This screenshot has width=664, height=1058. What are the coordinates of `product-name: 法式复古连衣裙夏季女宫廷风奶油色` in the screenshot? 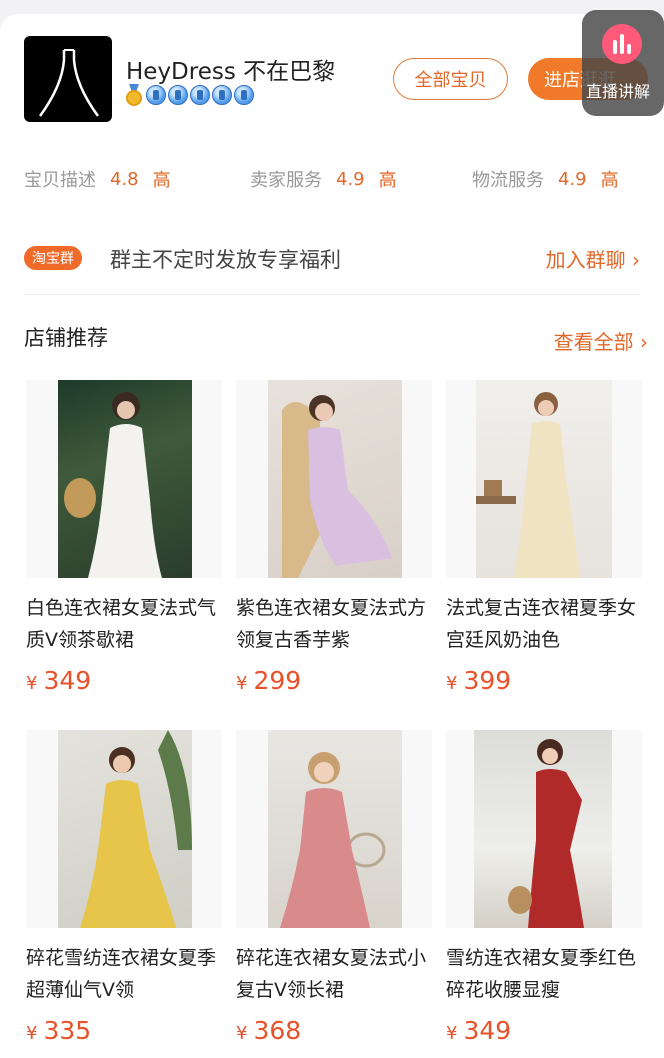 It's located at (544, 624).